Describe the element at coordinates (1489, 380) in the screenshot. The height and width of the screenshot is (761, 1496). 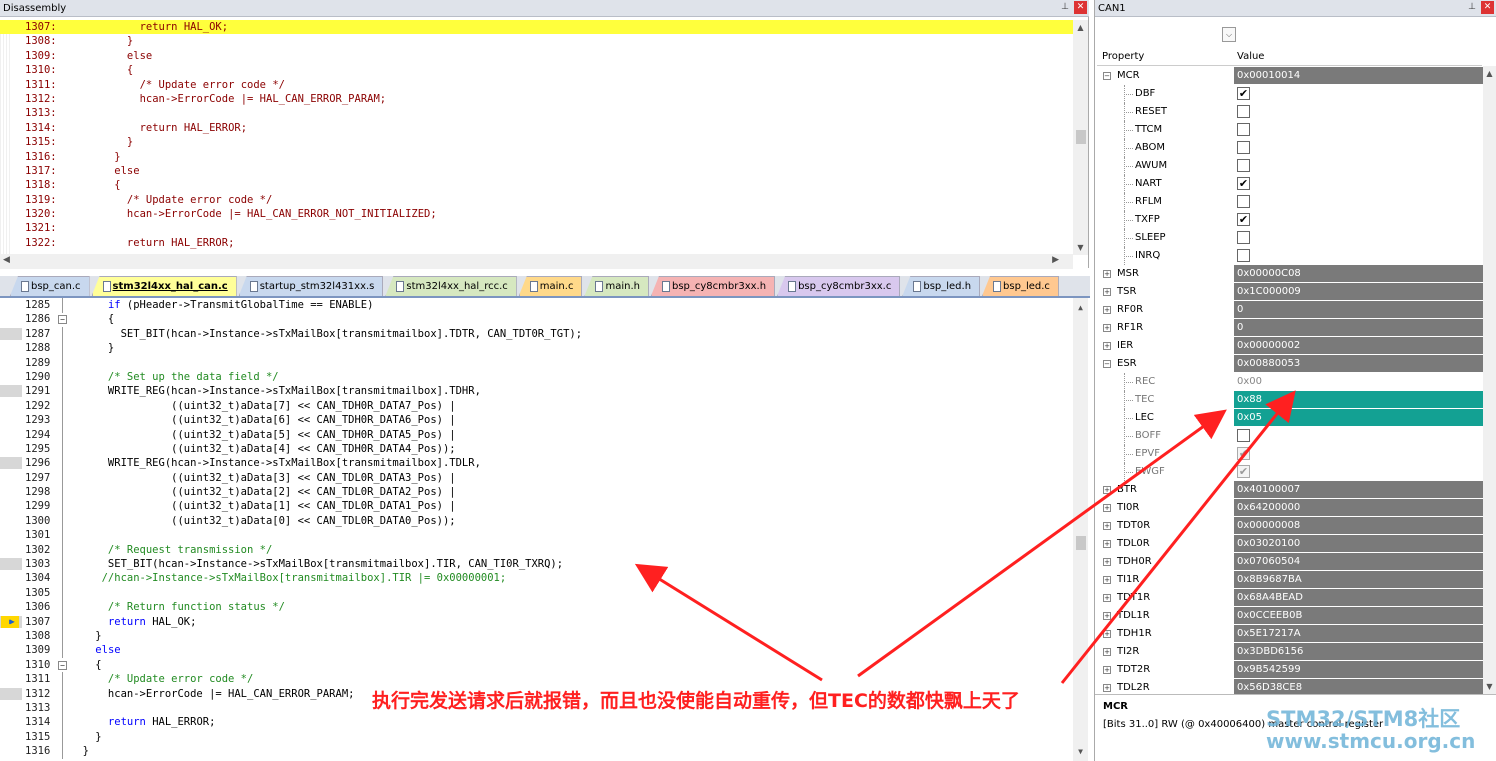
I see `property-vscroll: ▲ ▼` at that location.